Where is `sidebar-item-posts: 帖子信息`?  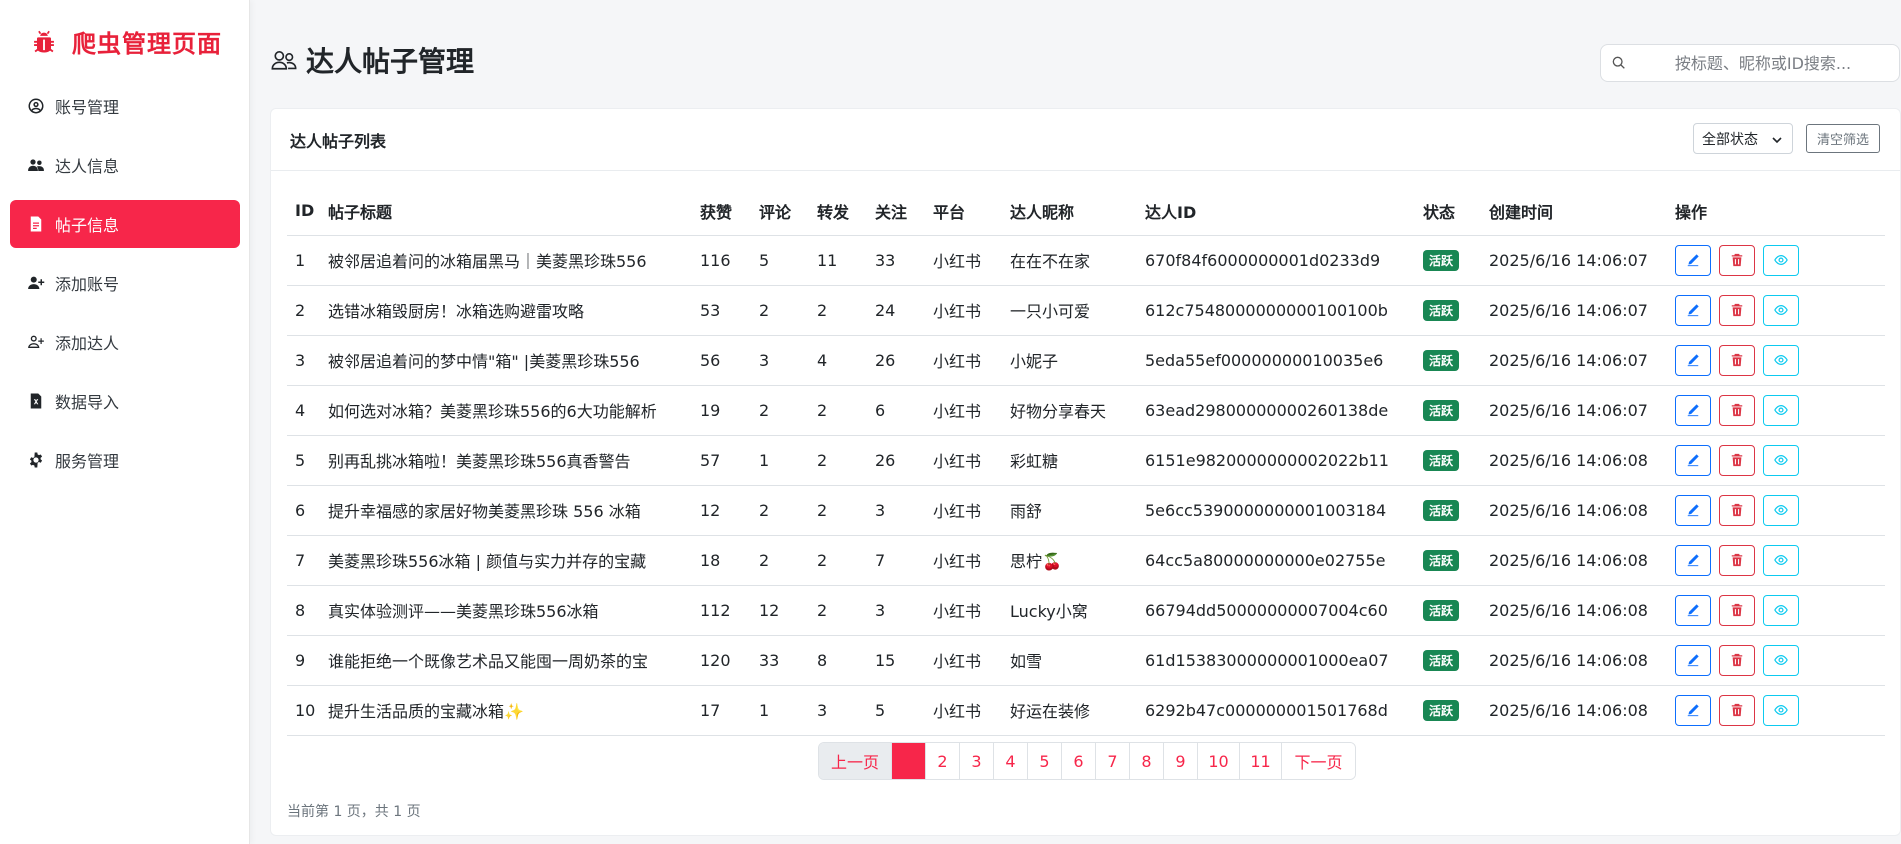
sidebar-item-posts: 帖子信息 is located at coordinates (125, 224).